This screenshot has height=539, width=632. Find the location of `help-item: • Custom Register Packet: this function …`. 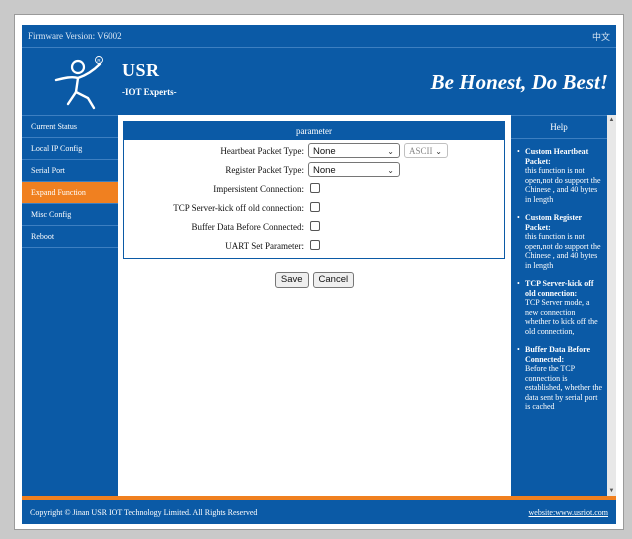

help-item: • Custom Register Packet: this function … is located at coordinates (560, 241).